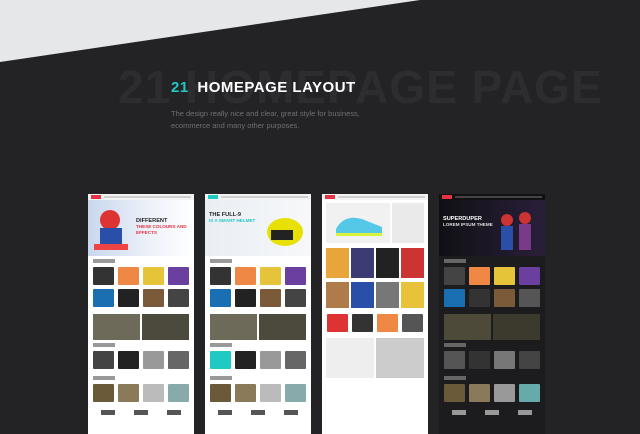  What do you see at coordinates (258, 314) in the screenshot?
I see `homepage-preview-2: THE FULL-9 IS A SMART HELMET` at bounding box center [258, 314].